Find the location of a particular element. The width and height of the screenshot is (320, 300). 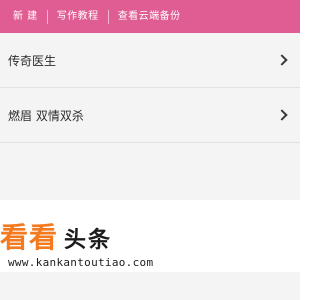

watermark-brand-part1: 看看 is located at coordinates (29, 237).